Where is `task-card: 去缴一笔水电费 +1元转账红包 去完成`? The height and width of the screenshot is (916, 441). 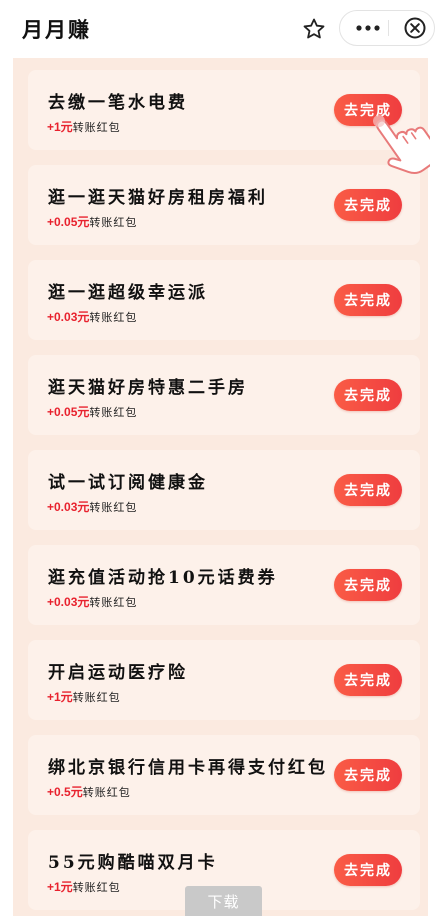
task-card: 去缴一笔水电费 +1元转账红包 去完成 is located at coordinates (224, 110).